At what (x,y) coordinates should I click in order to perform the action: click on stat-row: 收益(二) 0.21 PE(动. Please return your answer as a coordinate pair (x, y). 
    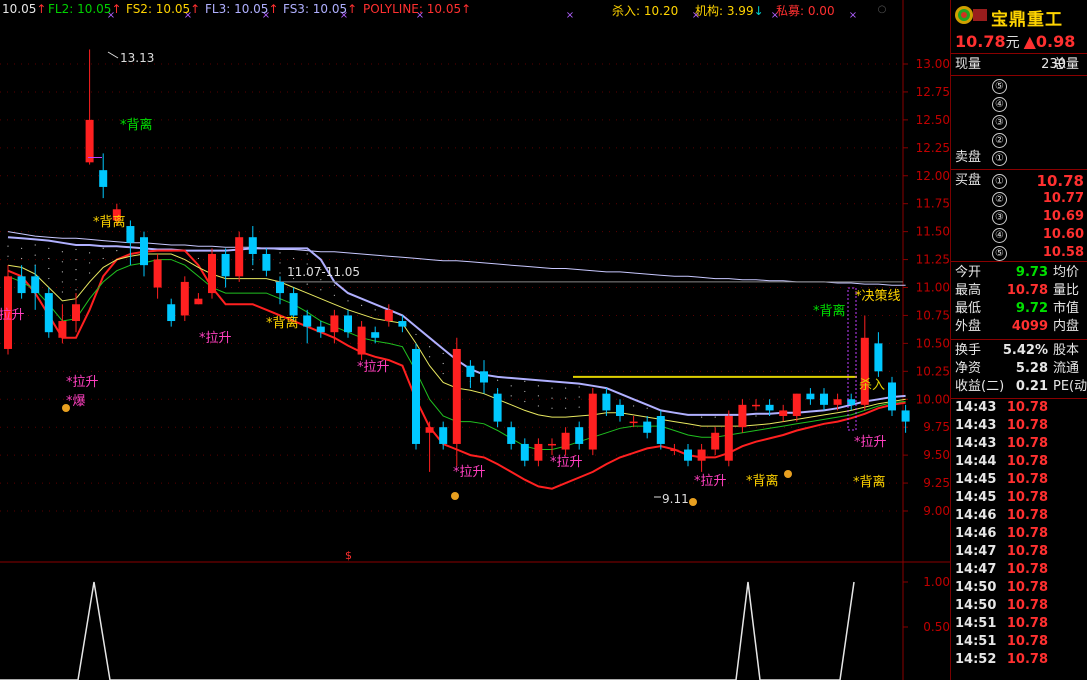
    Looking at the image, I should click on (1021, 386).